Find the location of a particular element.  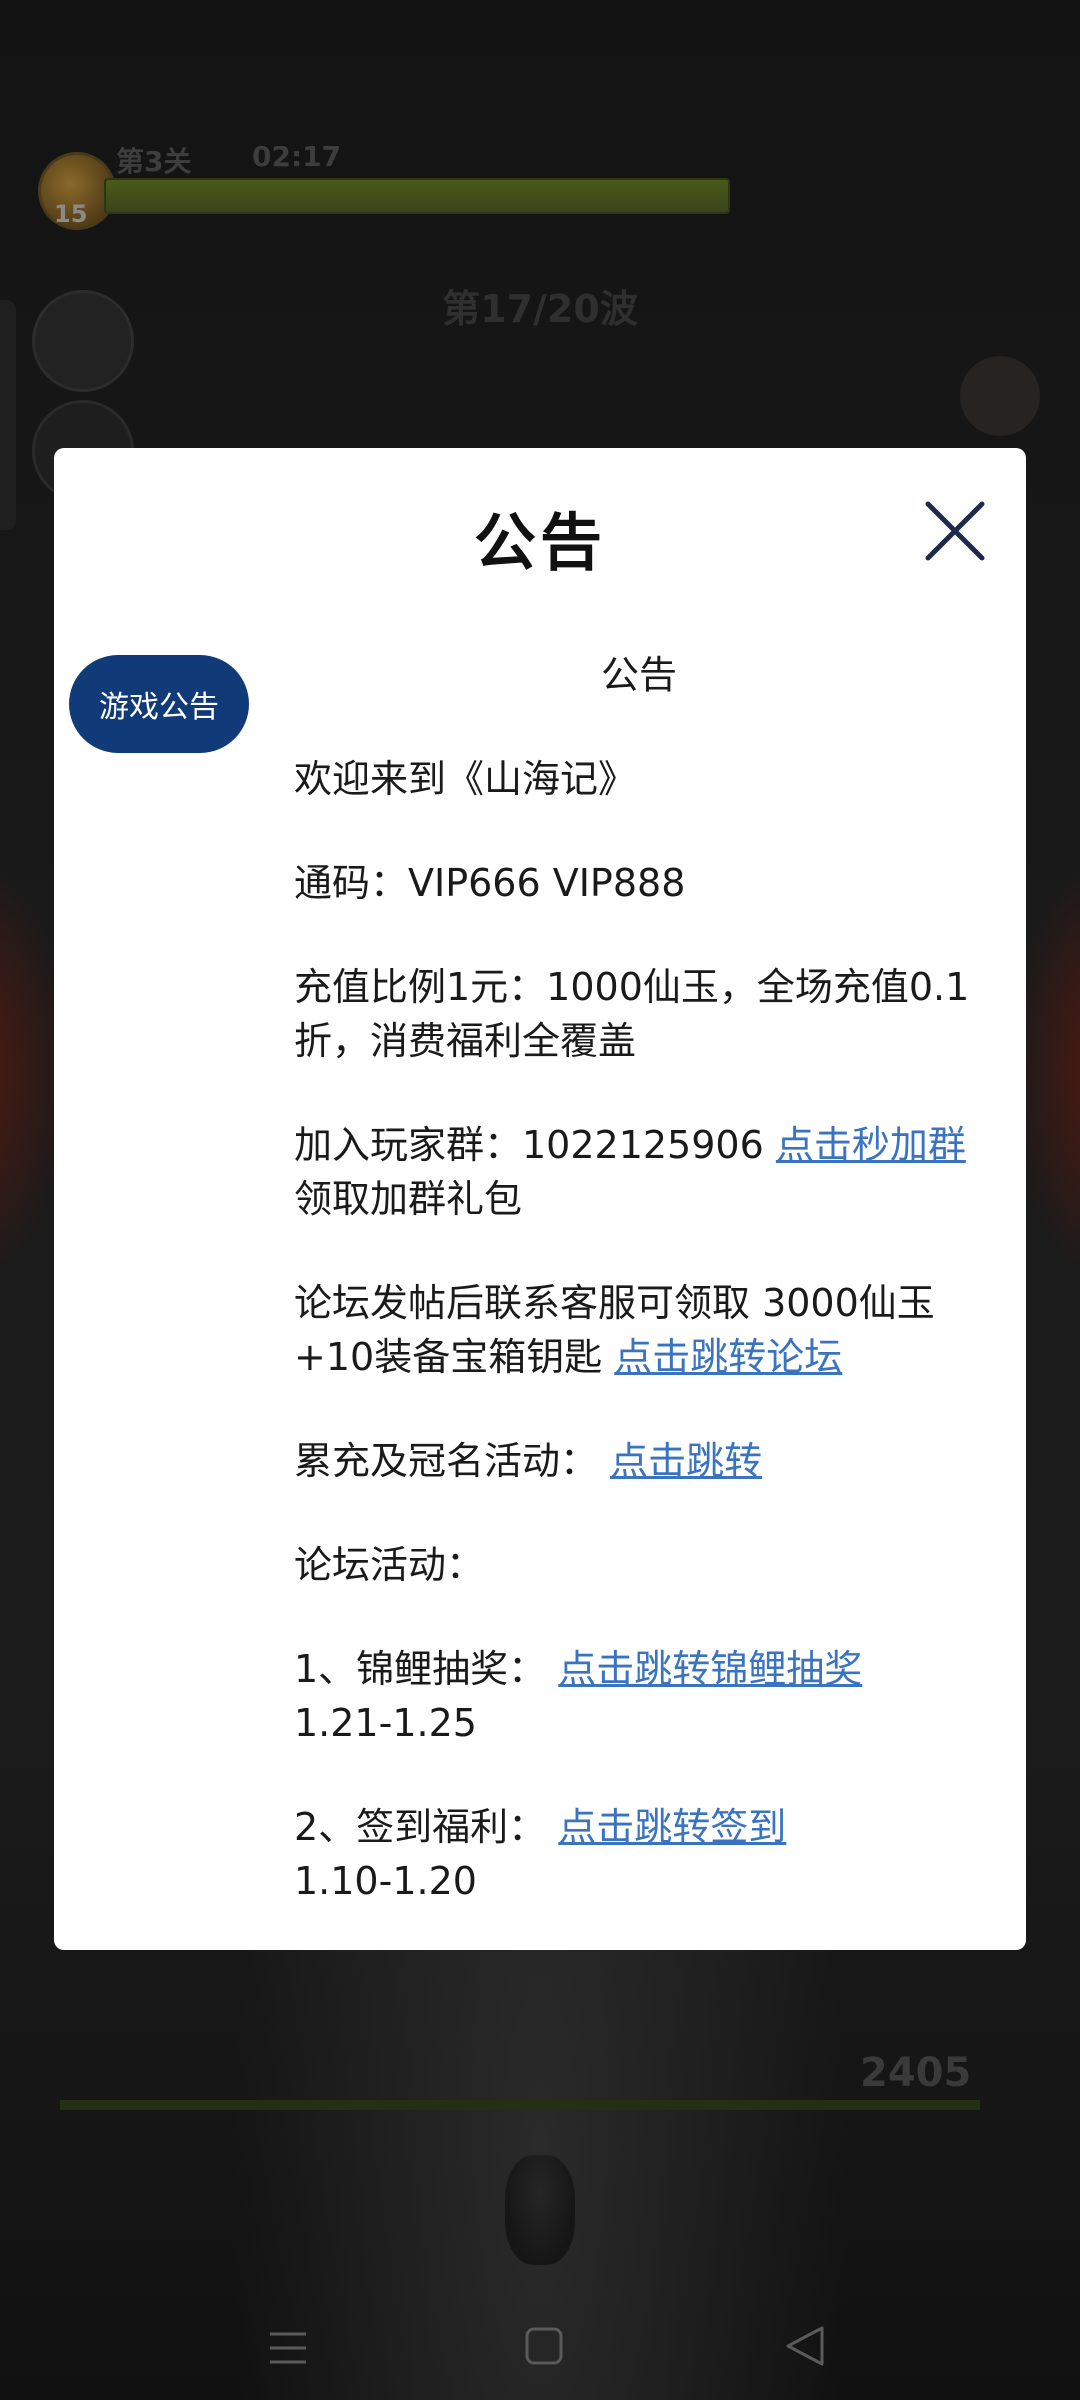

hero-character is located at coordinates (540, 2210).